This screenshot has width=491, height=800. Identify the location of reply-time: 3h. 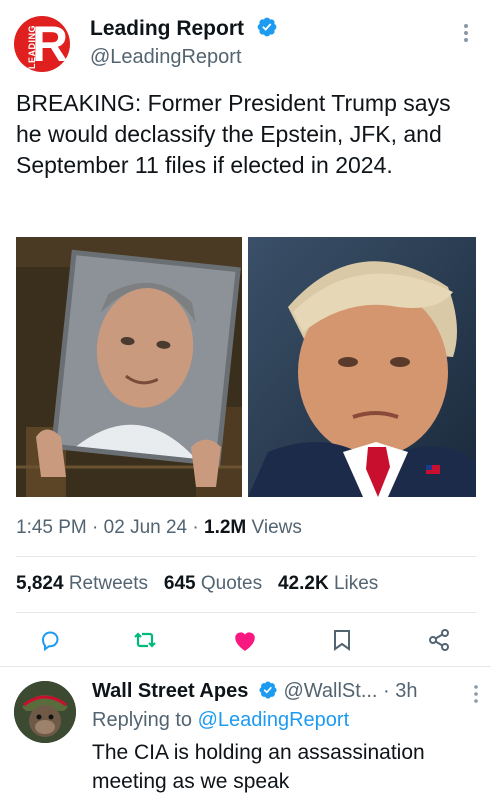
(406, 691).